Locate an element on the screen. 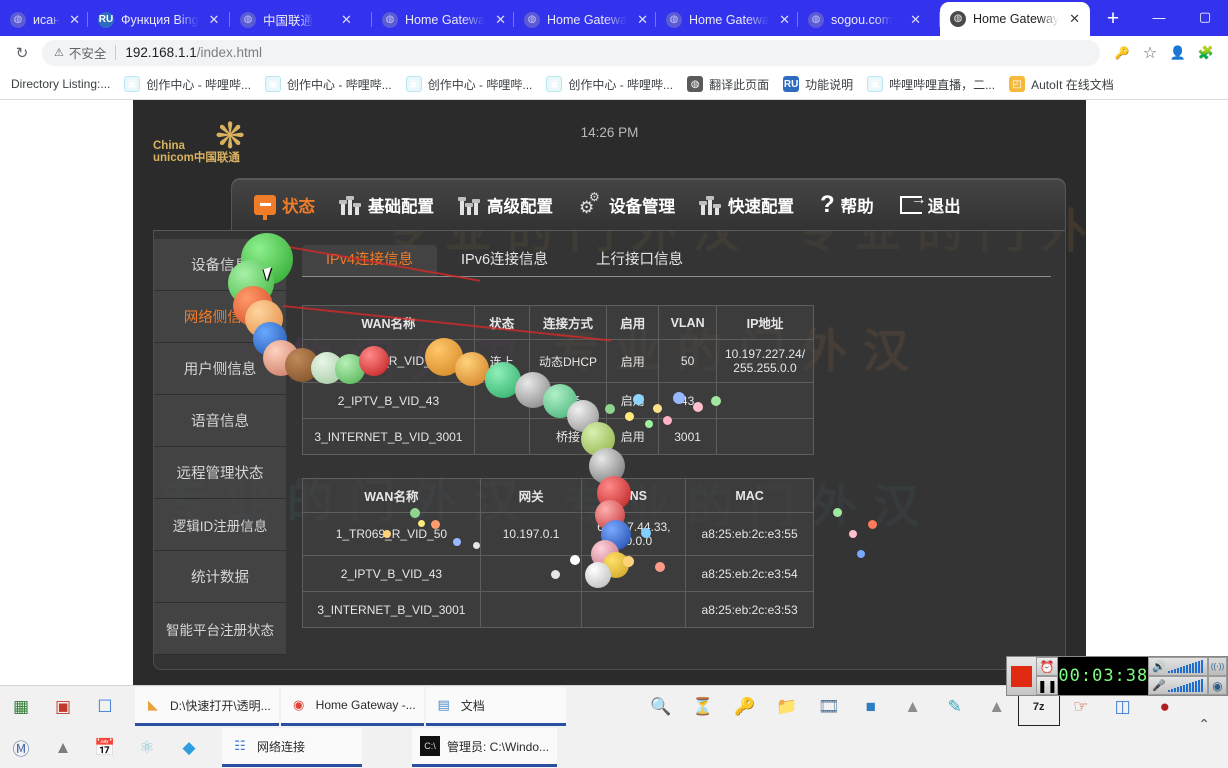 The height and width of the screenshot is (768, 1228). calendar-321-icon: 📅 is located at coordinates (105, 748).